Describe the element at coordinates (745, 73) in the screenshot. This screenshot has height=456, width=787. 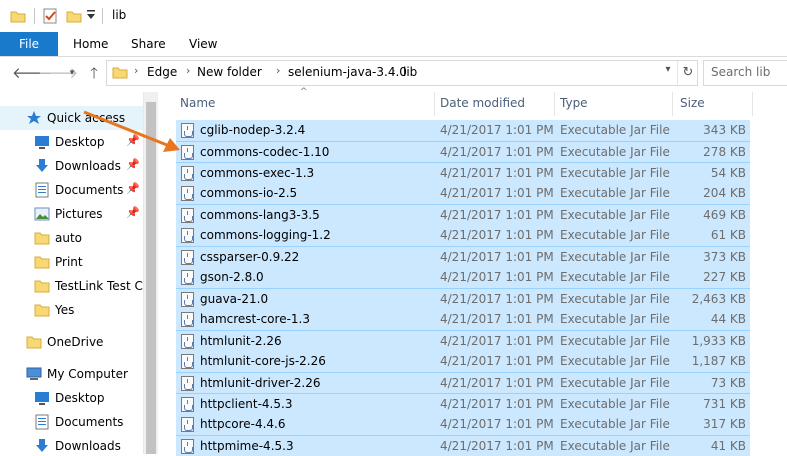
I see `search-input: Search lib` at that location.